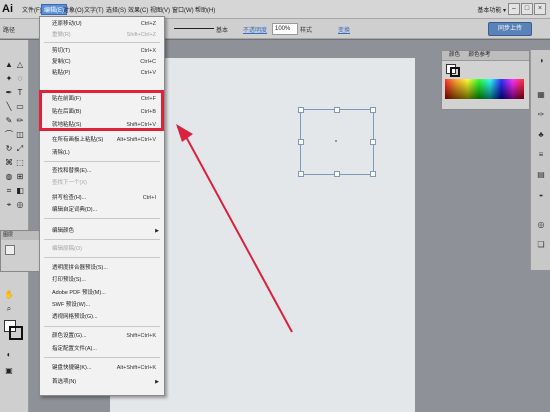  I want to click on annotation-arrow, so click(234, 228).